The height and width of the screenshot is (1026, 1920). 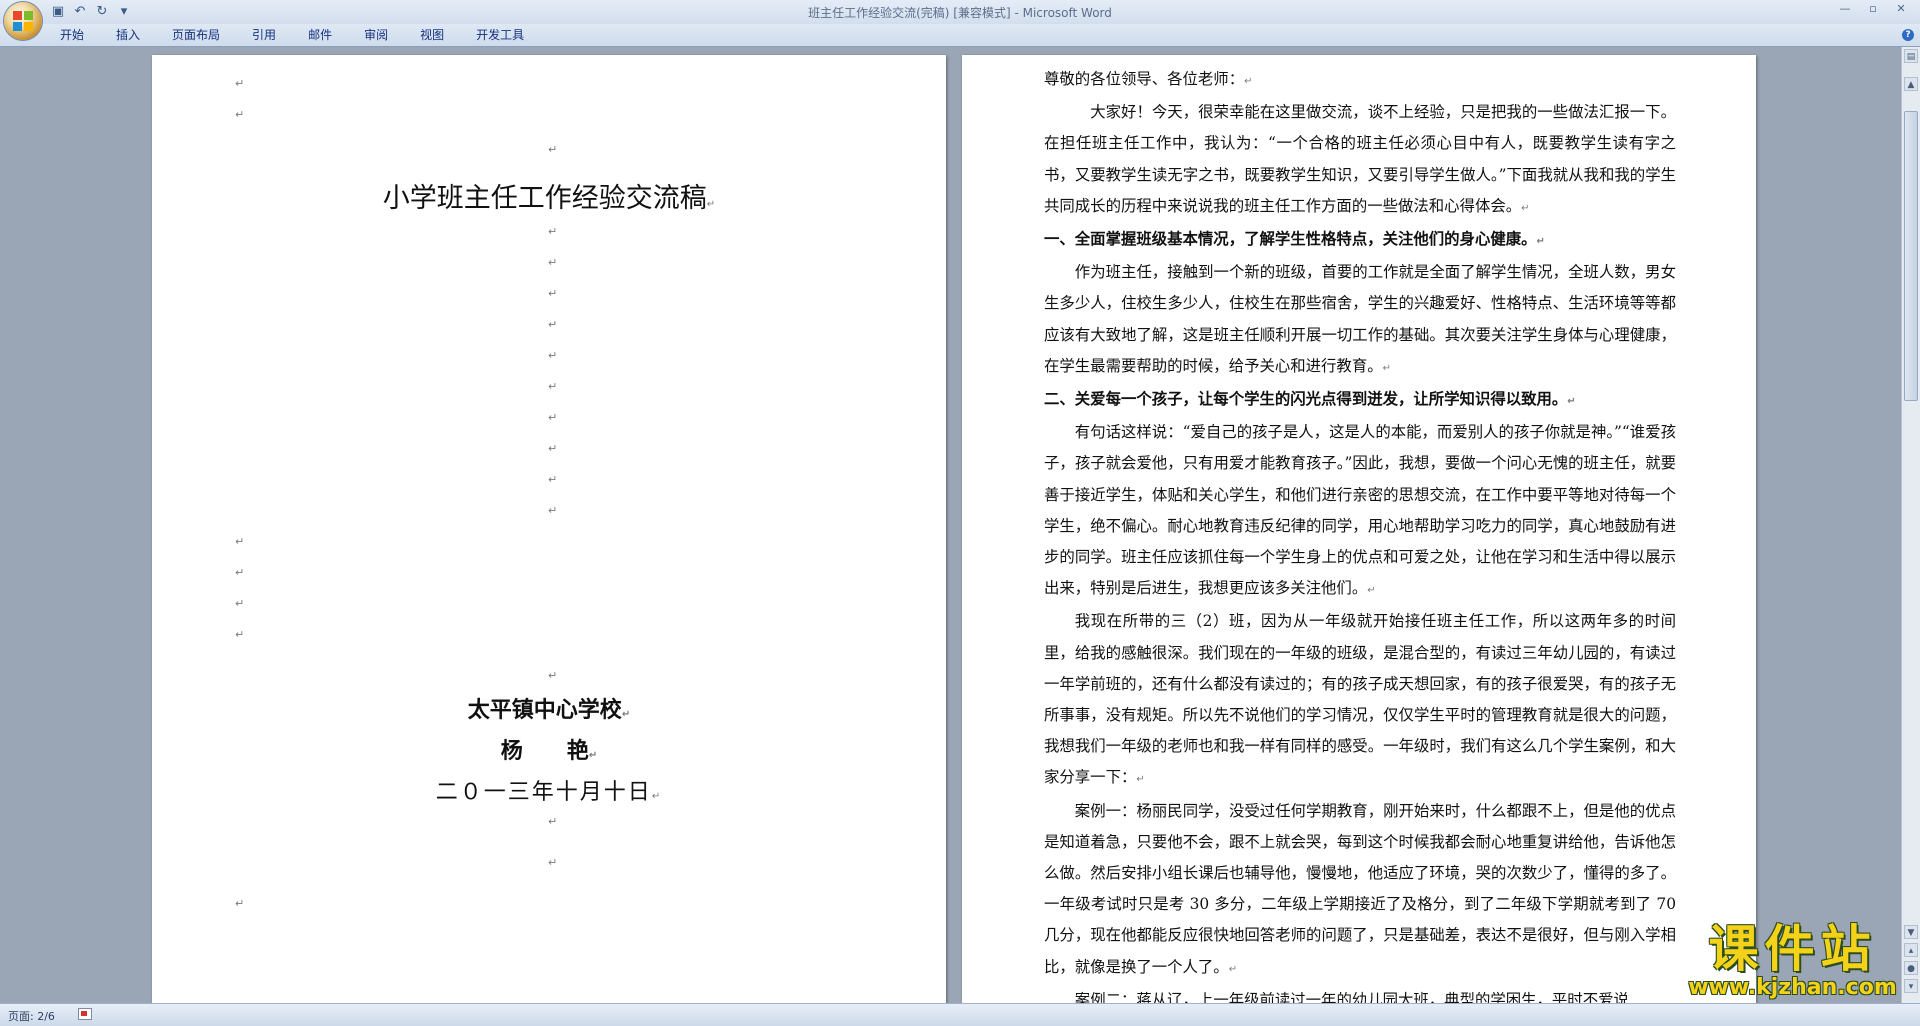 I want to click on tab-review: 审阅, so click(x=376, y=35).